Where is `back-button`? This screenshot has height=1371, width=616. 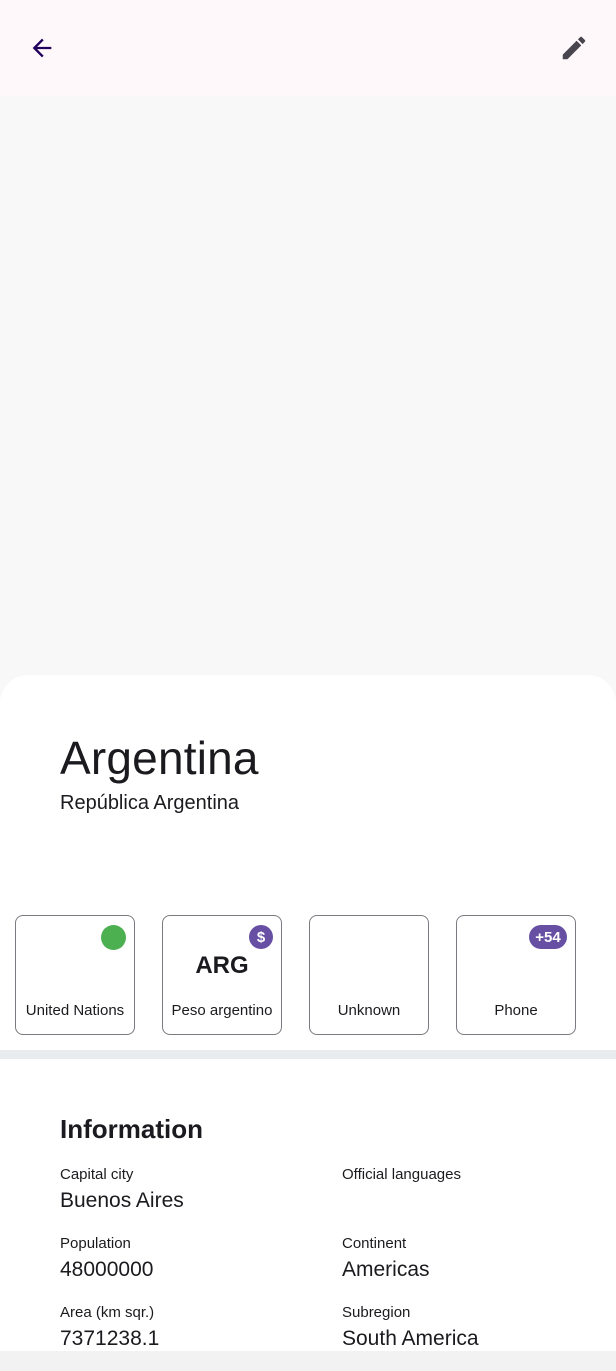 back-button is located at coordinates (42, 48).